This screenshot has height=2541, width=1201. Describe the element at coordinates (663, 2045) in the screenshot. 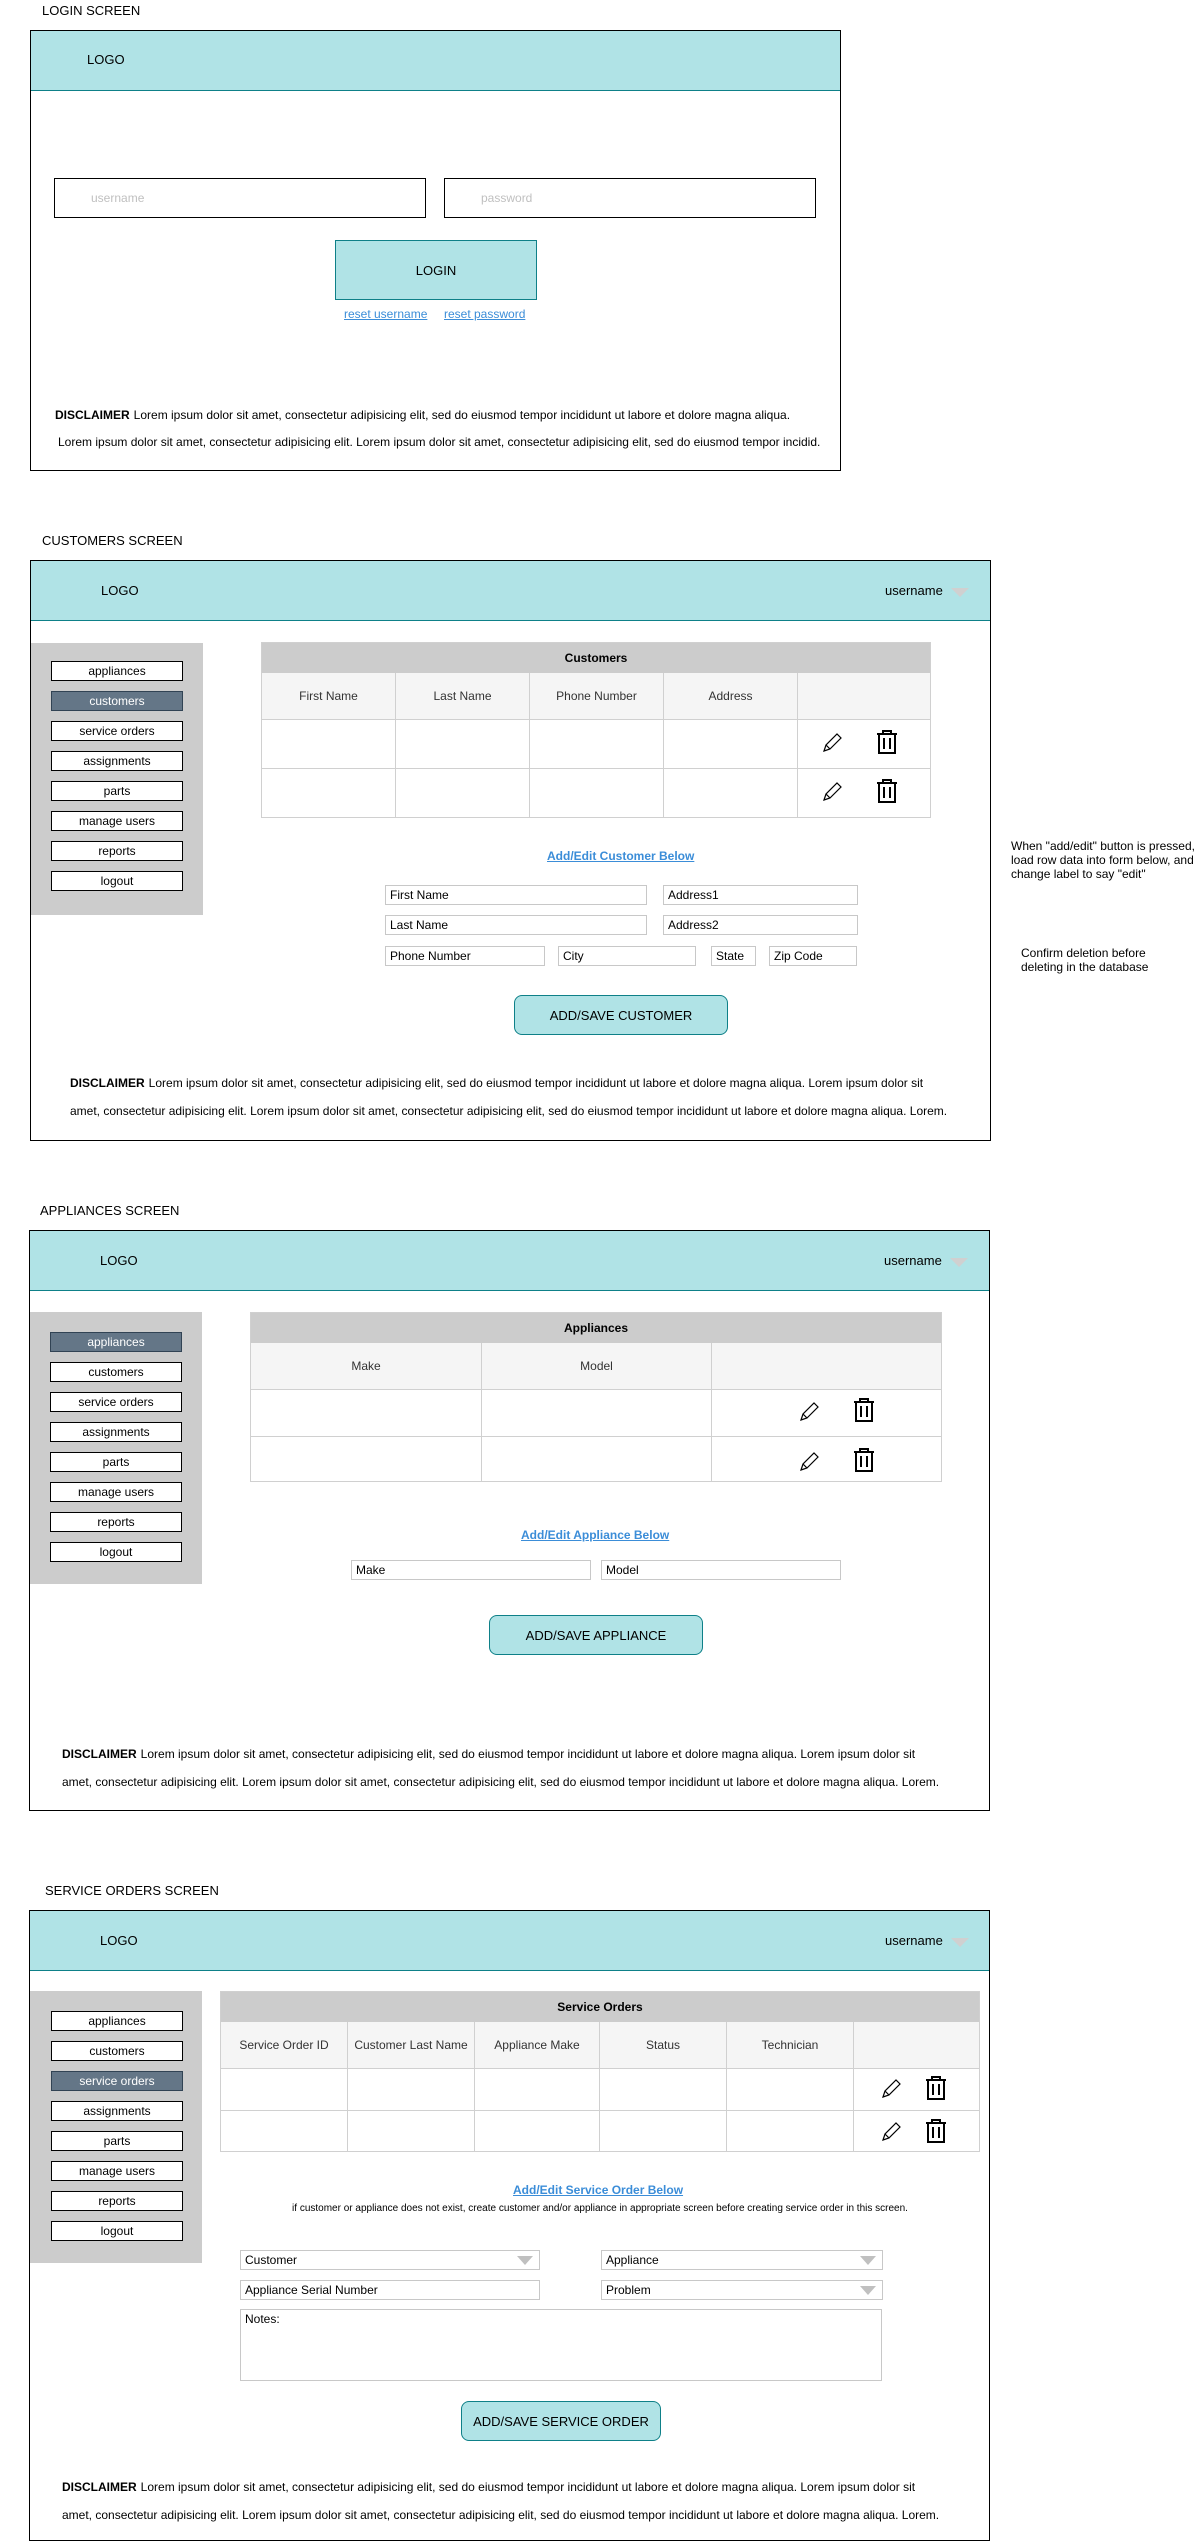

I see `column-header: Status` at that location.